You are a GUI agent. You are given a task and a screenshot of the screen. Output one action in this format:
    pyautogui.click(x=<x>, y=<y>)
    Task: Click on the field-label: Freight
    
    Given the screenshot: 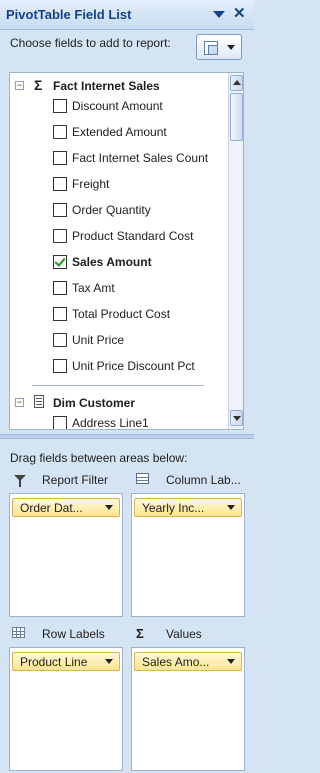 What is the action you would take?
    pyautogui.click(x=91, y=184)
    